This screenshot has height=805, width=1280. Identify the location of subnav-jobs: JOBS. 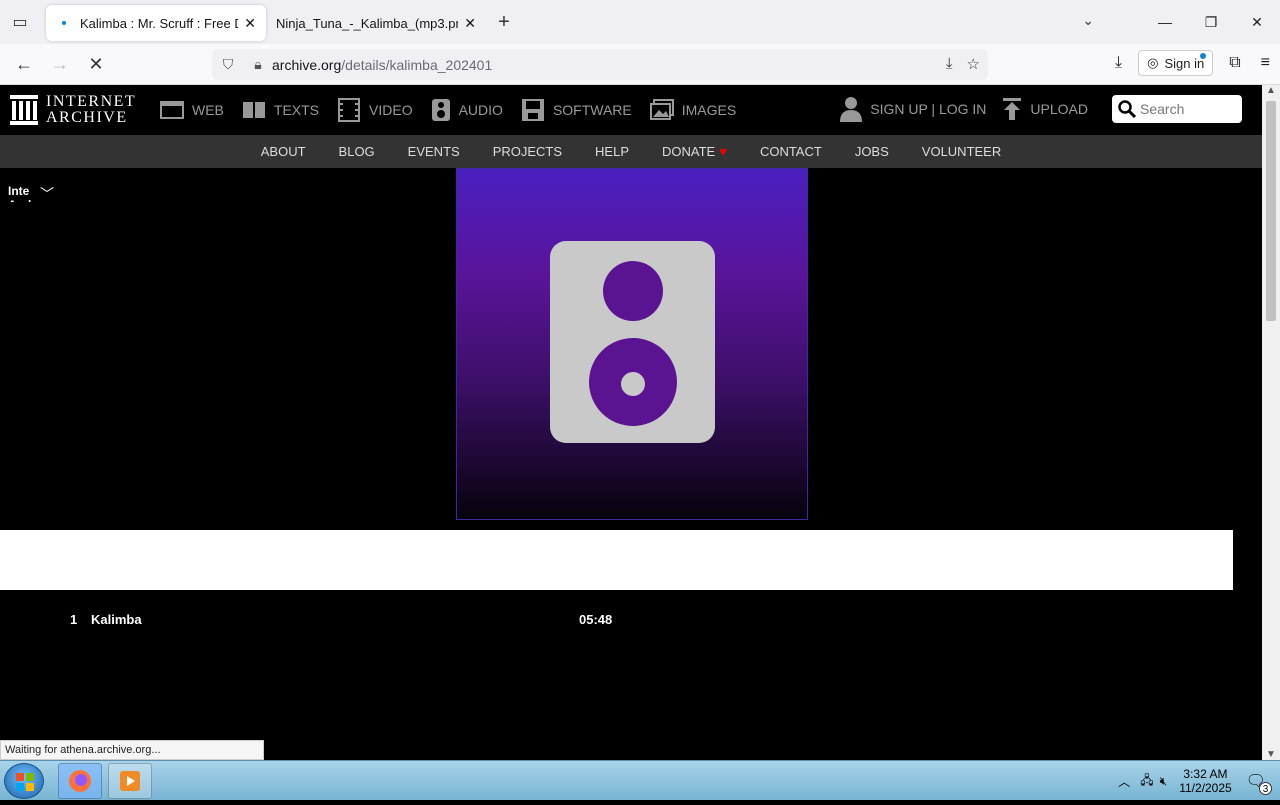
(872, 151).